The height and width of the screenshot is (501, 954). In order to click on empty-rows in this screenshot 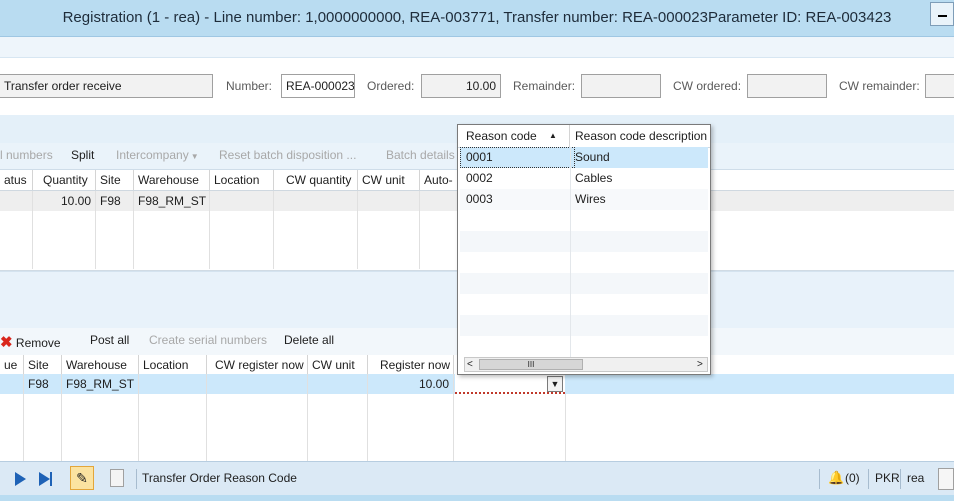, I will do `click(584, 283)`.